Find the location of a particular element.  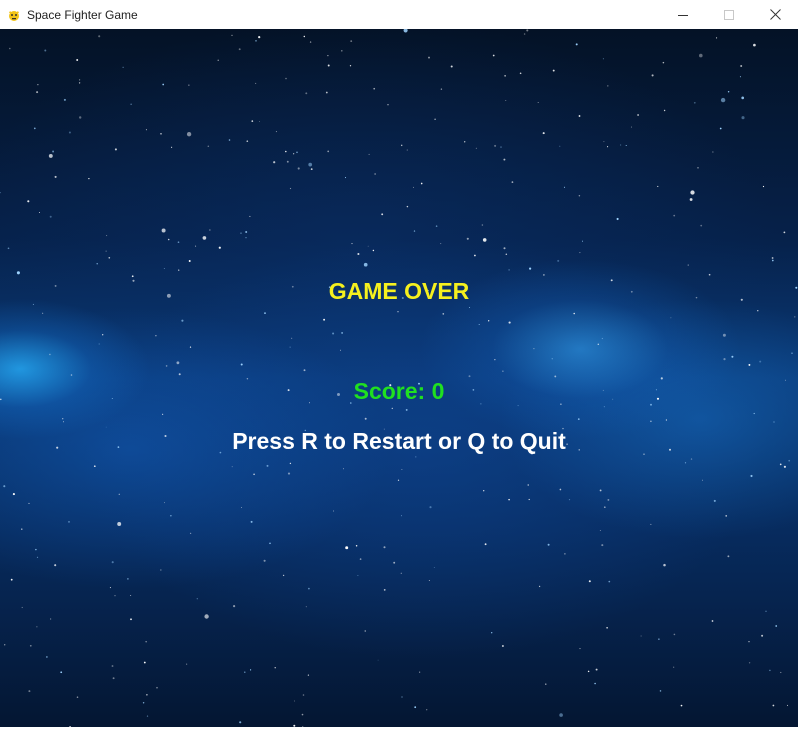

pygame-icon is located at coordinates (14, 15).